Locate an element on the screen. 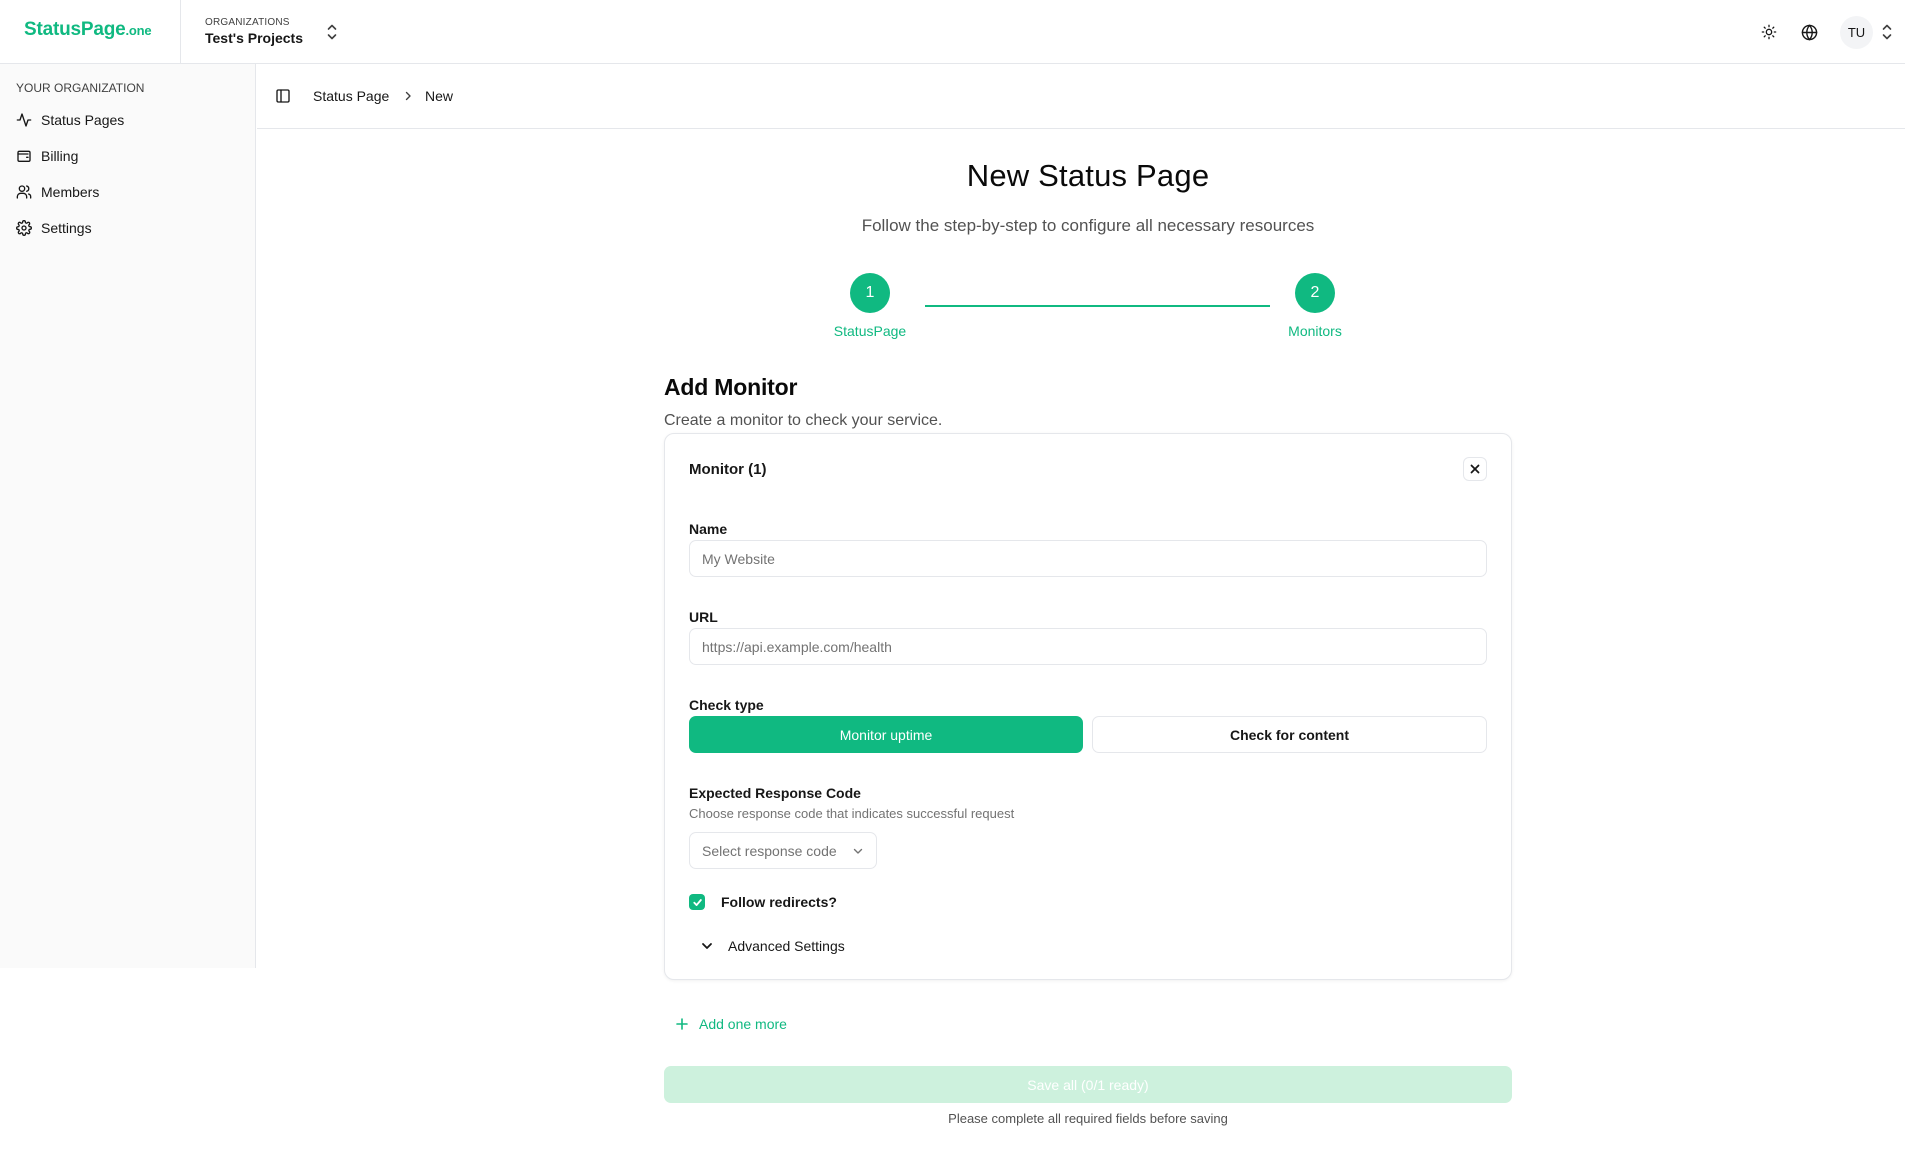  stepper-connector is located at coordinates (1097, 306).